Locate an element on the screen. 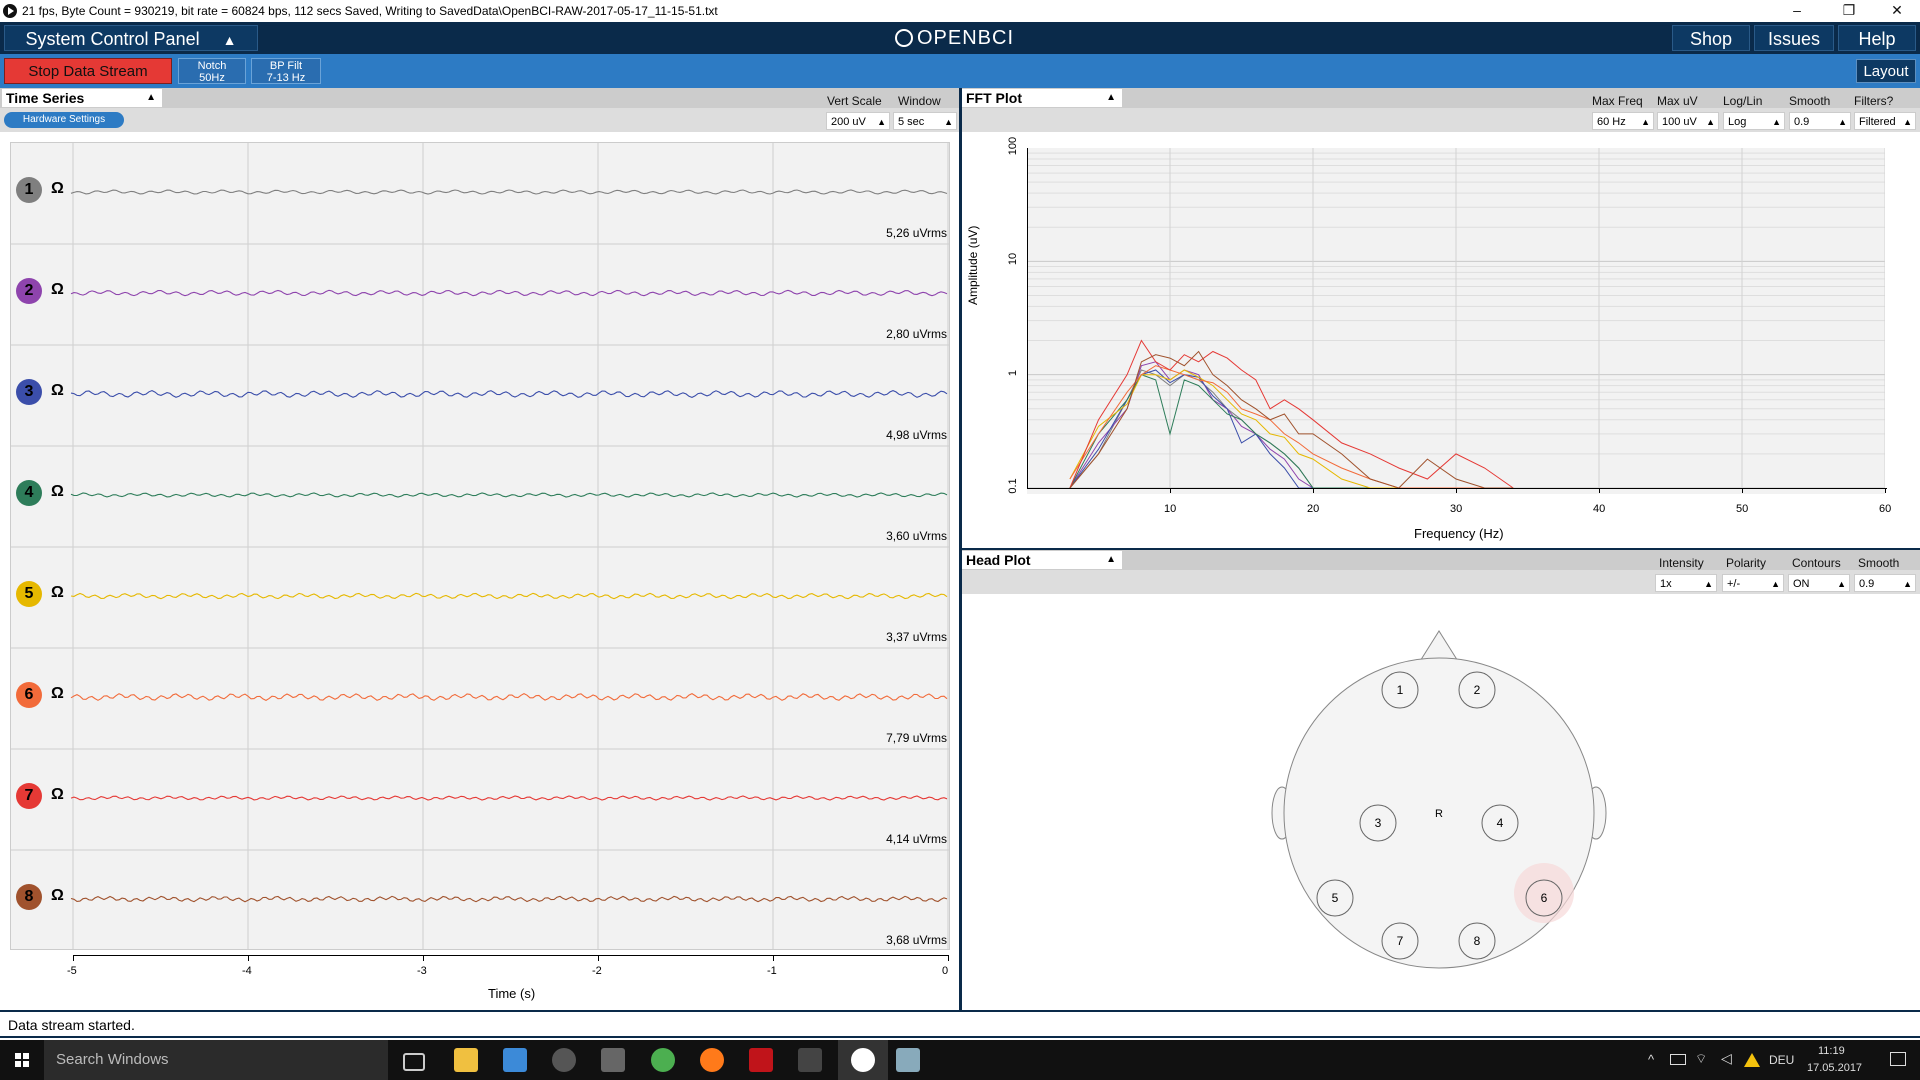 The height and width of the screenshot is (1080, 1920). app-icon-generic is located at coordinates (810, 1060).